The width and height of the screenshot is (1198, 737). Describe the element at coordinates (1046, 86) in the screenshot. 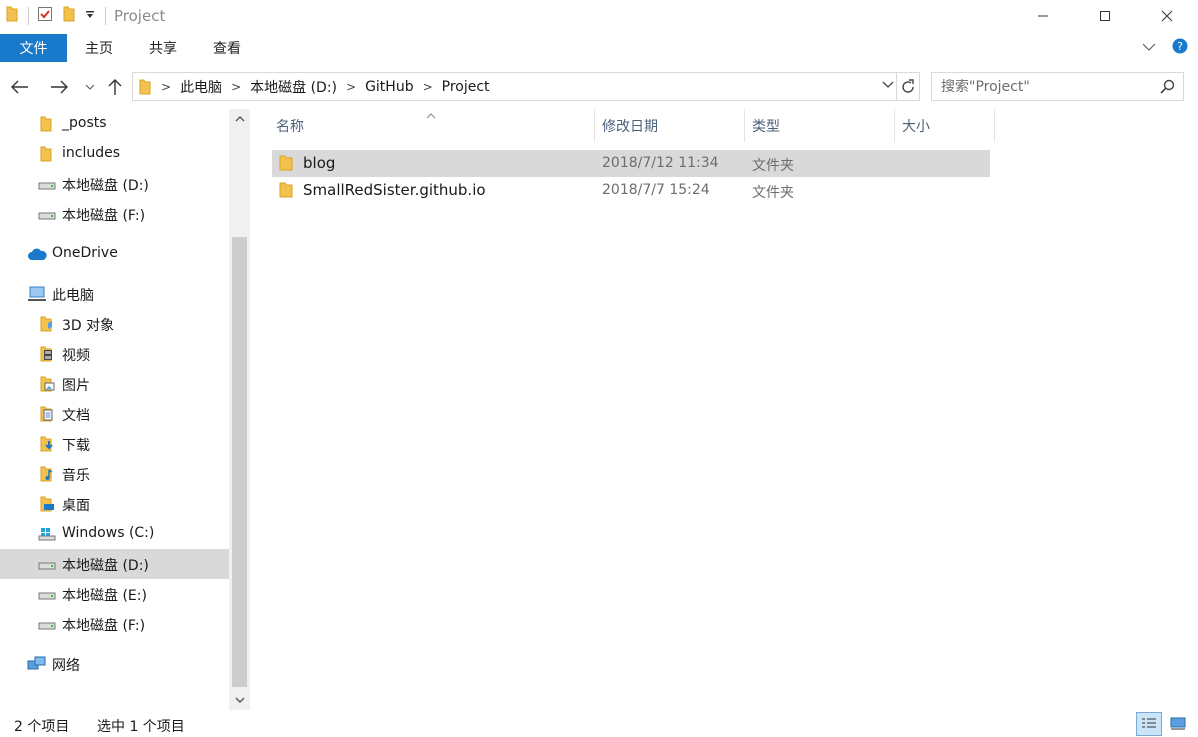

I see `search-input` at that location.